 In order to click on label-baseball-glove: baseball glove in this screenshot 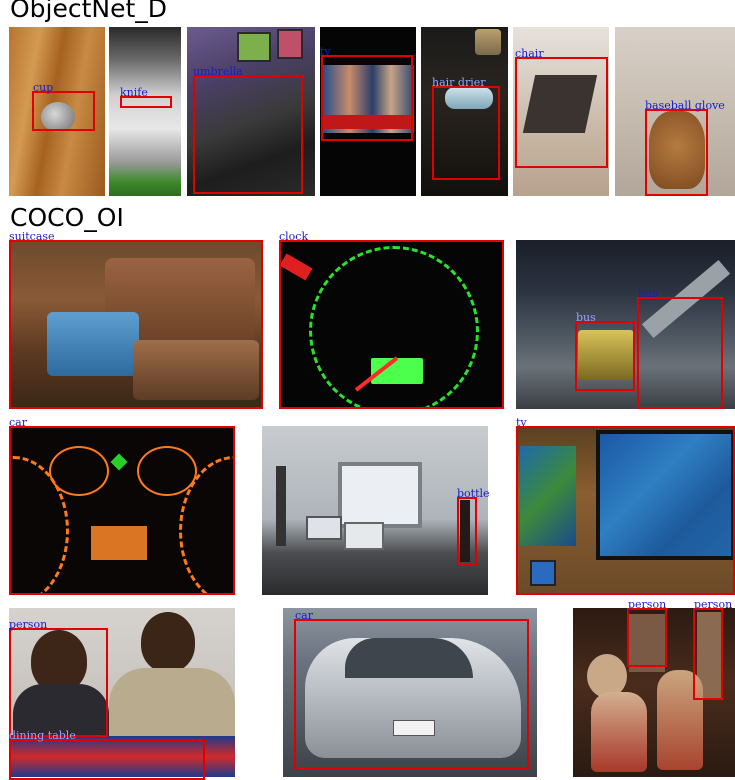, I will do `click(685, 105)`.